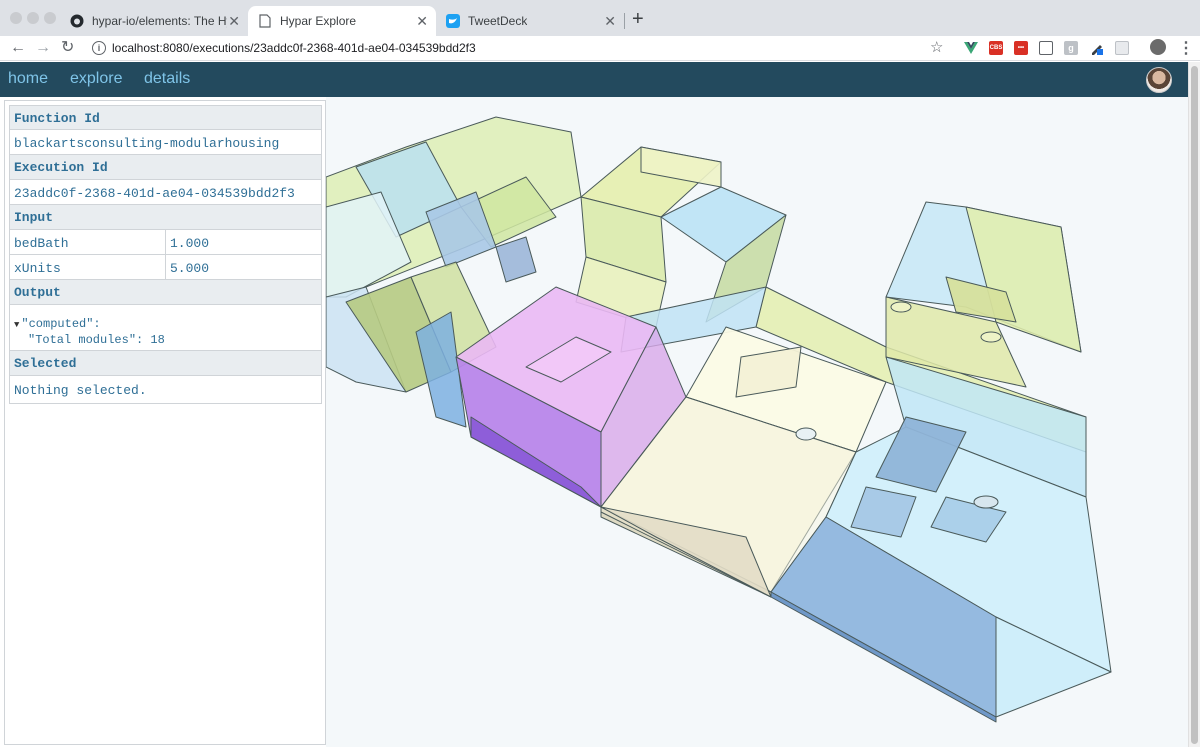  I want to click on nav-home-link: home, so click(28, 79).